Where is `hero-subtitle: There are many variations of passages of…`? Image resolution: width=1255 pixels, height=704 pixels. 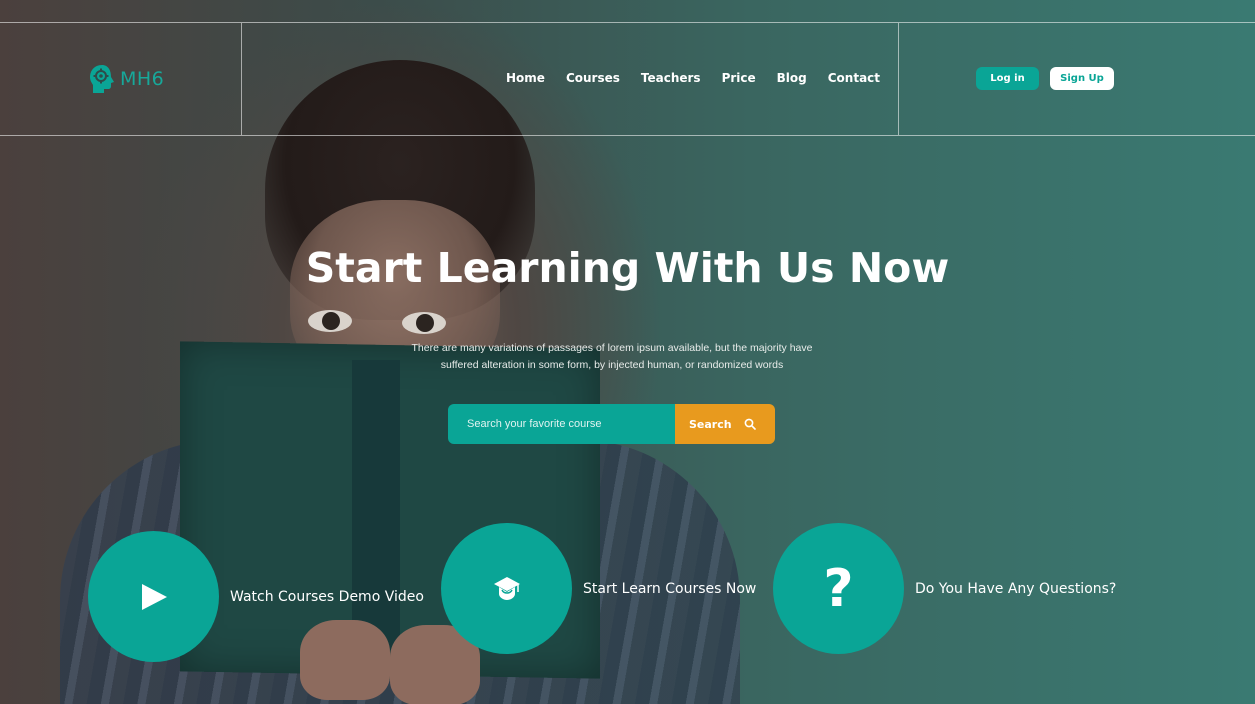
hero-subtitle: There are many variations of passages of… is located at coordinates (612, 356).